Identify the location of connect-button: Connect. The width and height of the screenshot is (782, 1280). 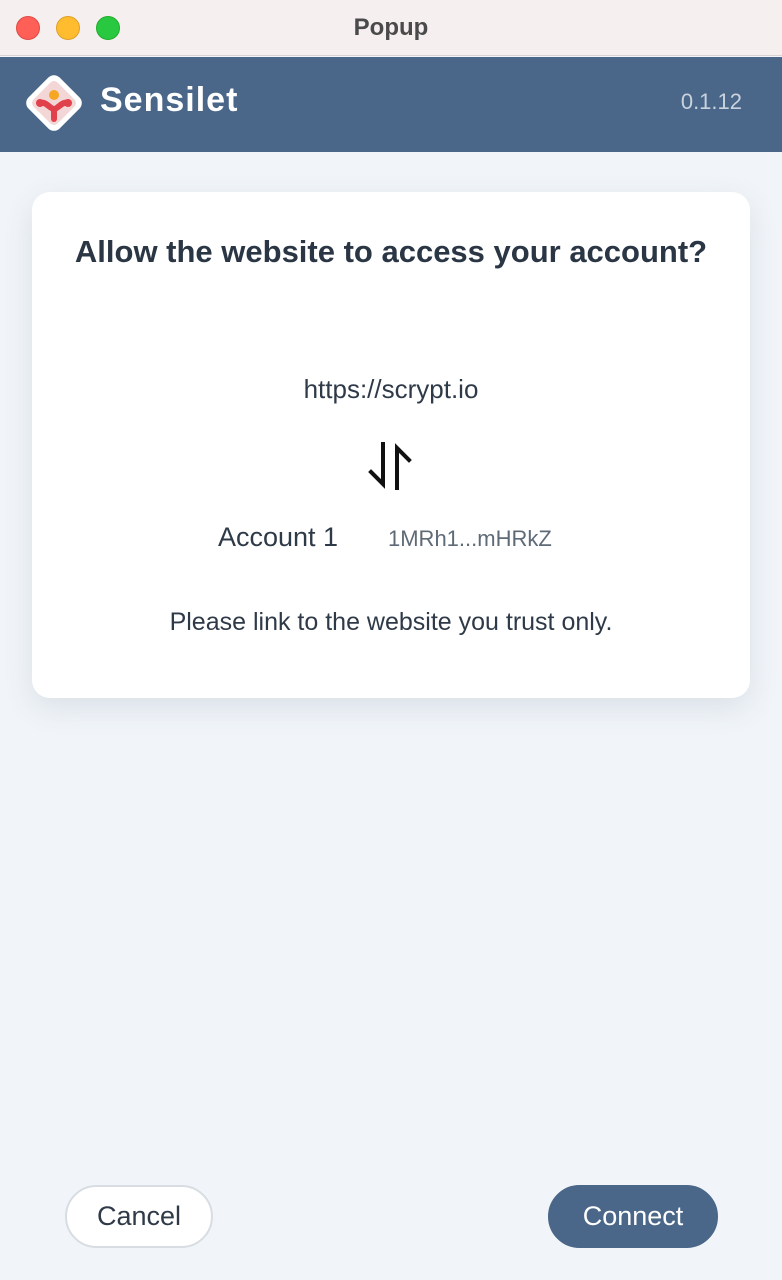
(633, 1216).